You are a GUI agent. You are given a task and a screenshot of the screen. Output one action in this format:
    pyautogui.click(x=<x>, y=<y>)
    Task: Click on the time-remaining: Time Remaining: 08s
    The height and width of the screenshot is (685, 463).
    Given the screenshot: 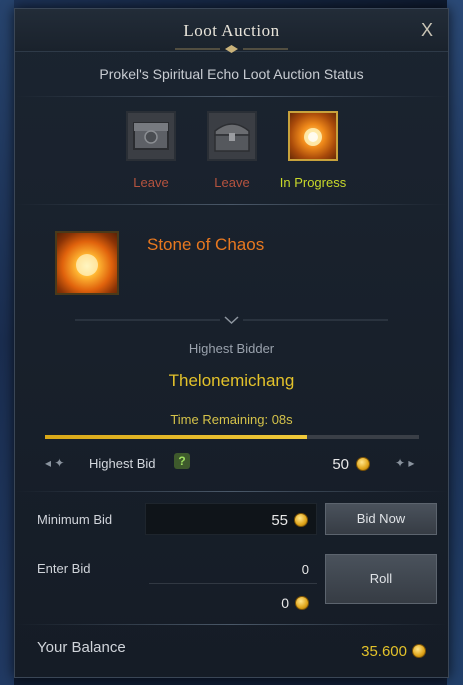 What is the action you would take?
    pyautogui.click(x=231, y=419)
    